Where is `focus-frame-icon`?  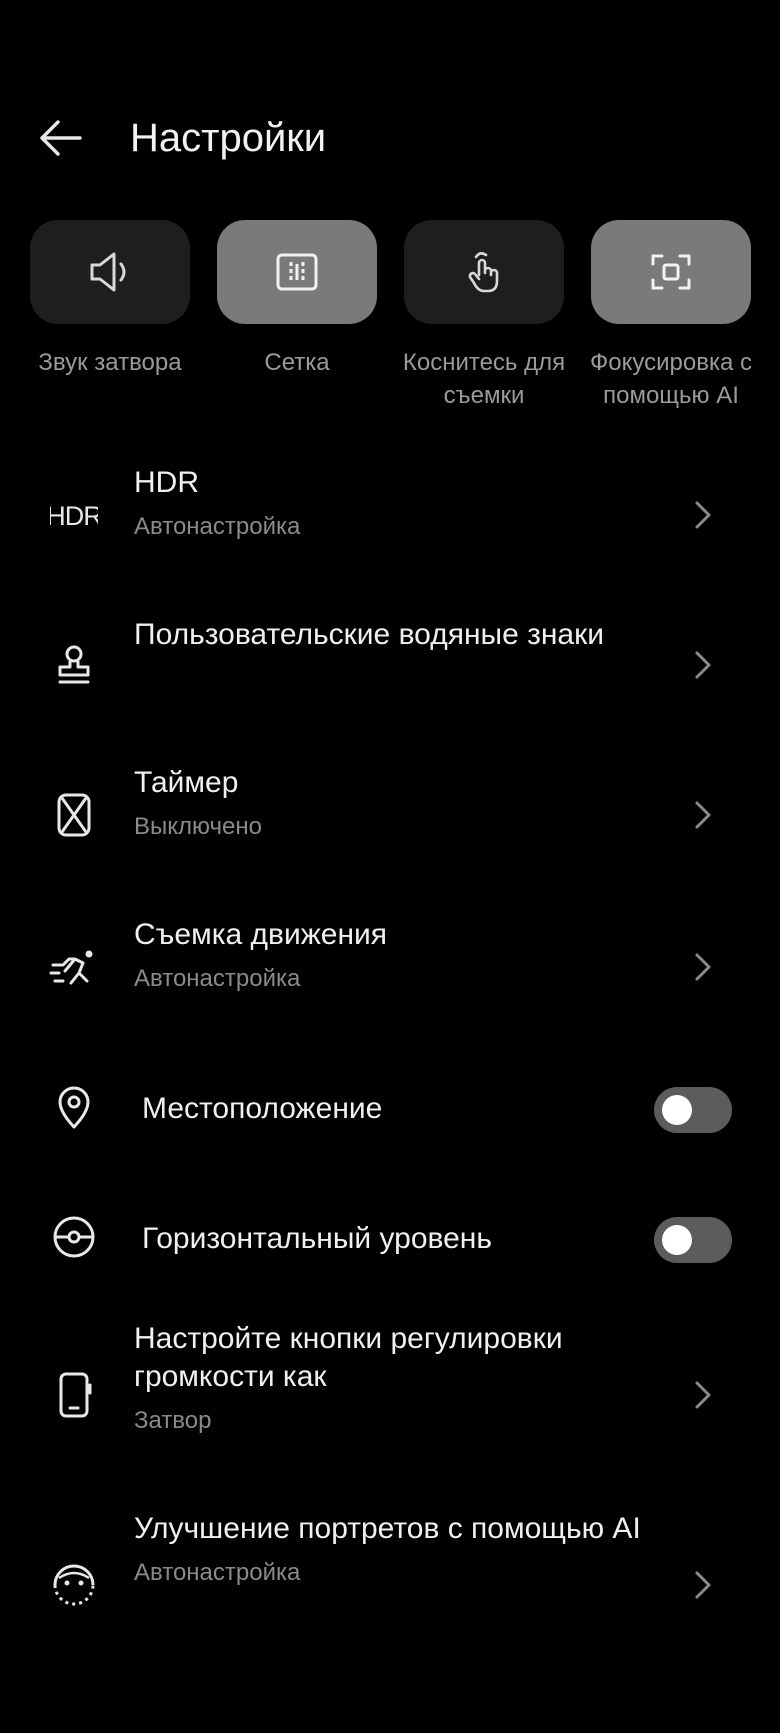
focus-frame-icon is located at coordinates (671, 272).